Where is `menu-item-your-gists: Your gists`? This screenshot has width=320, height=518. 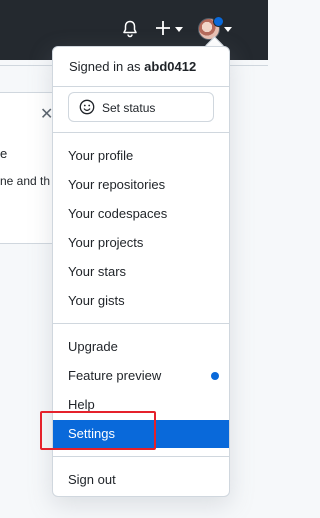 menu-item-your-gists: Your gists is located at coordinates (141, 301).